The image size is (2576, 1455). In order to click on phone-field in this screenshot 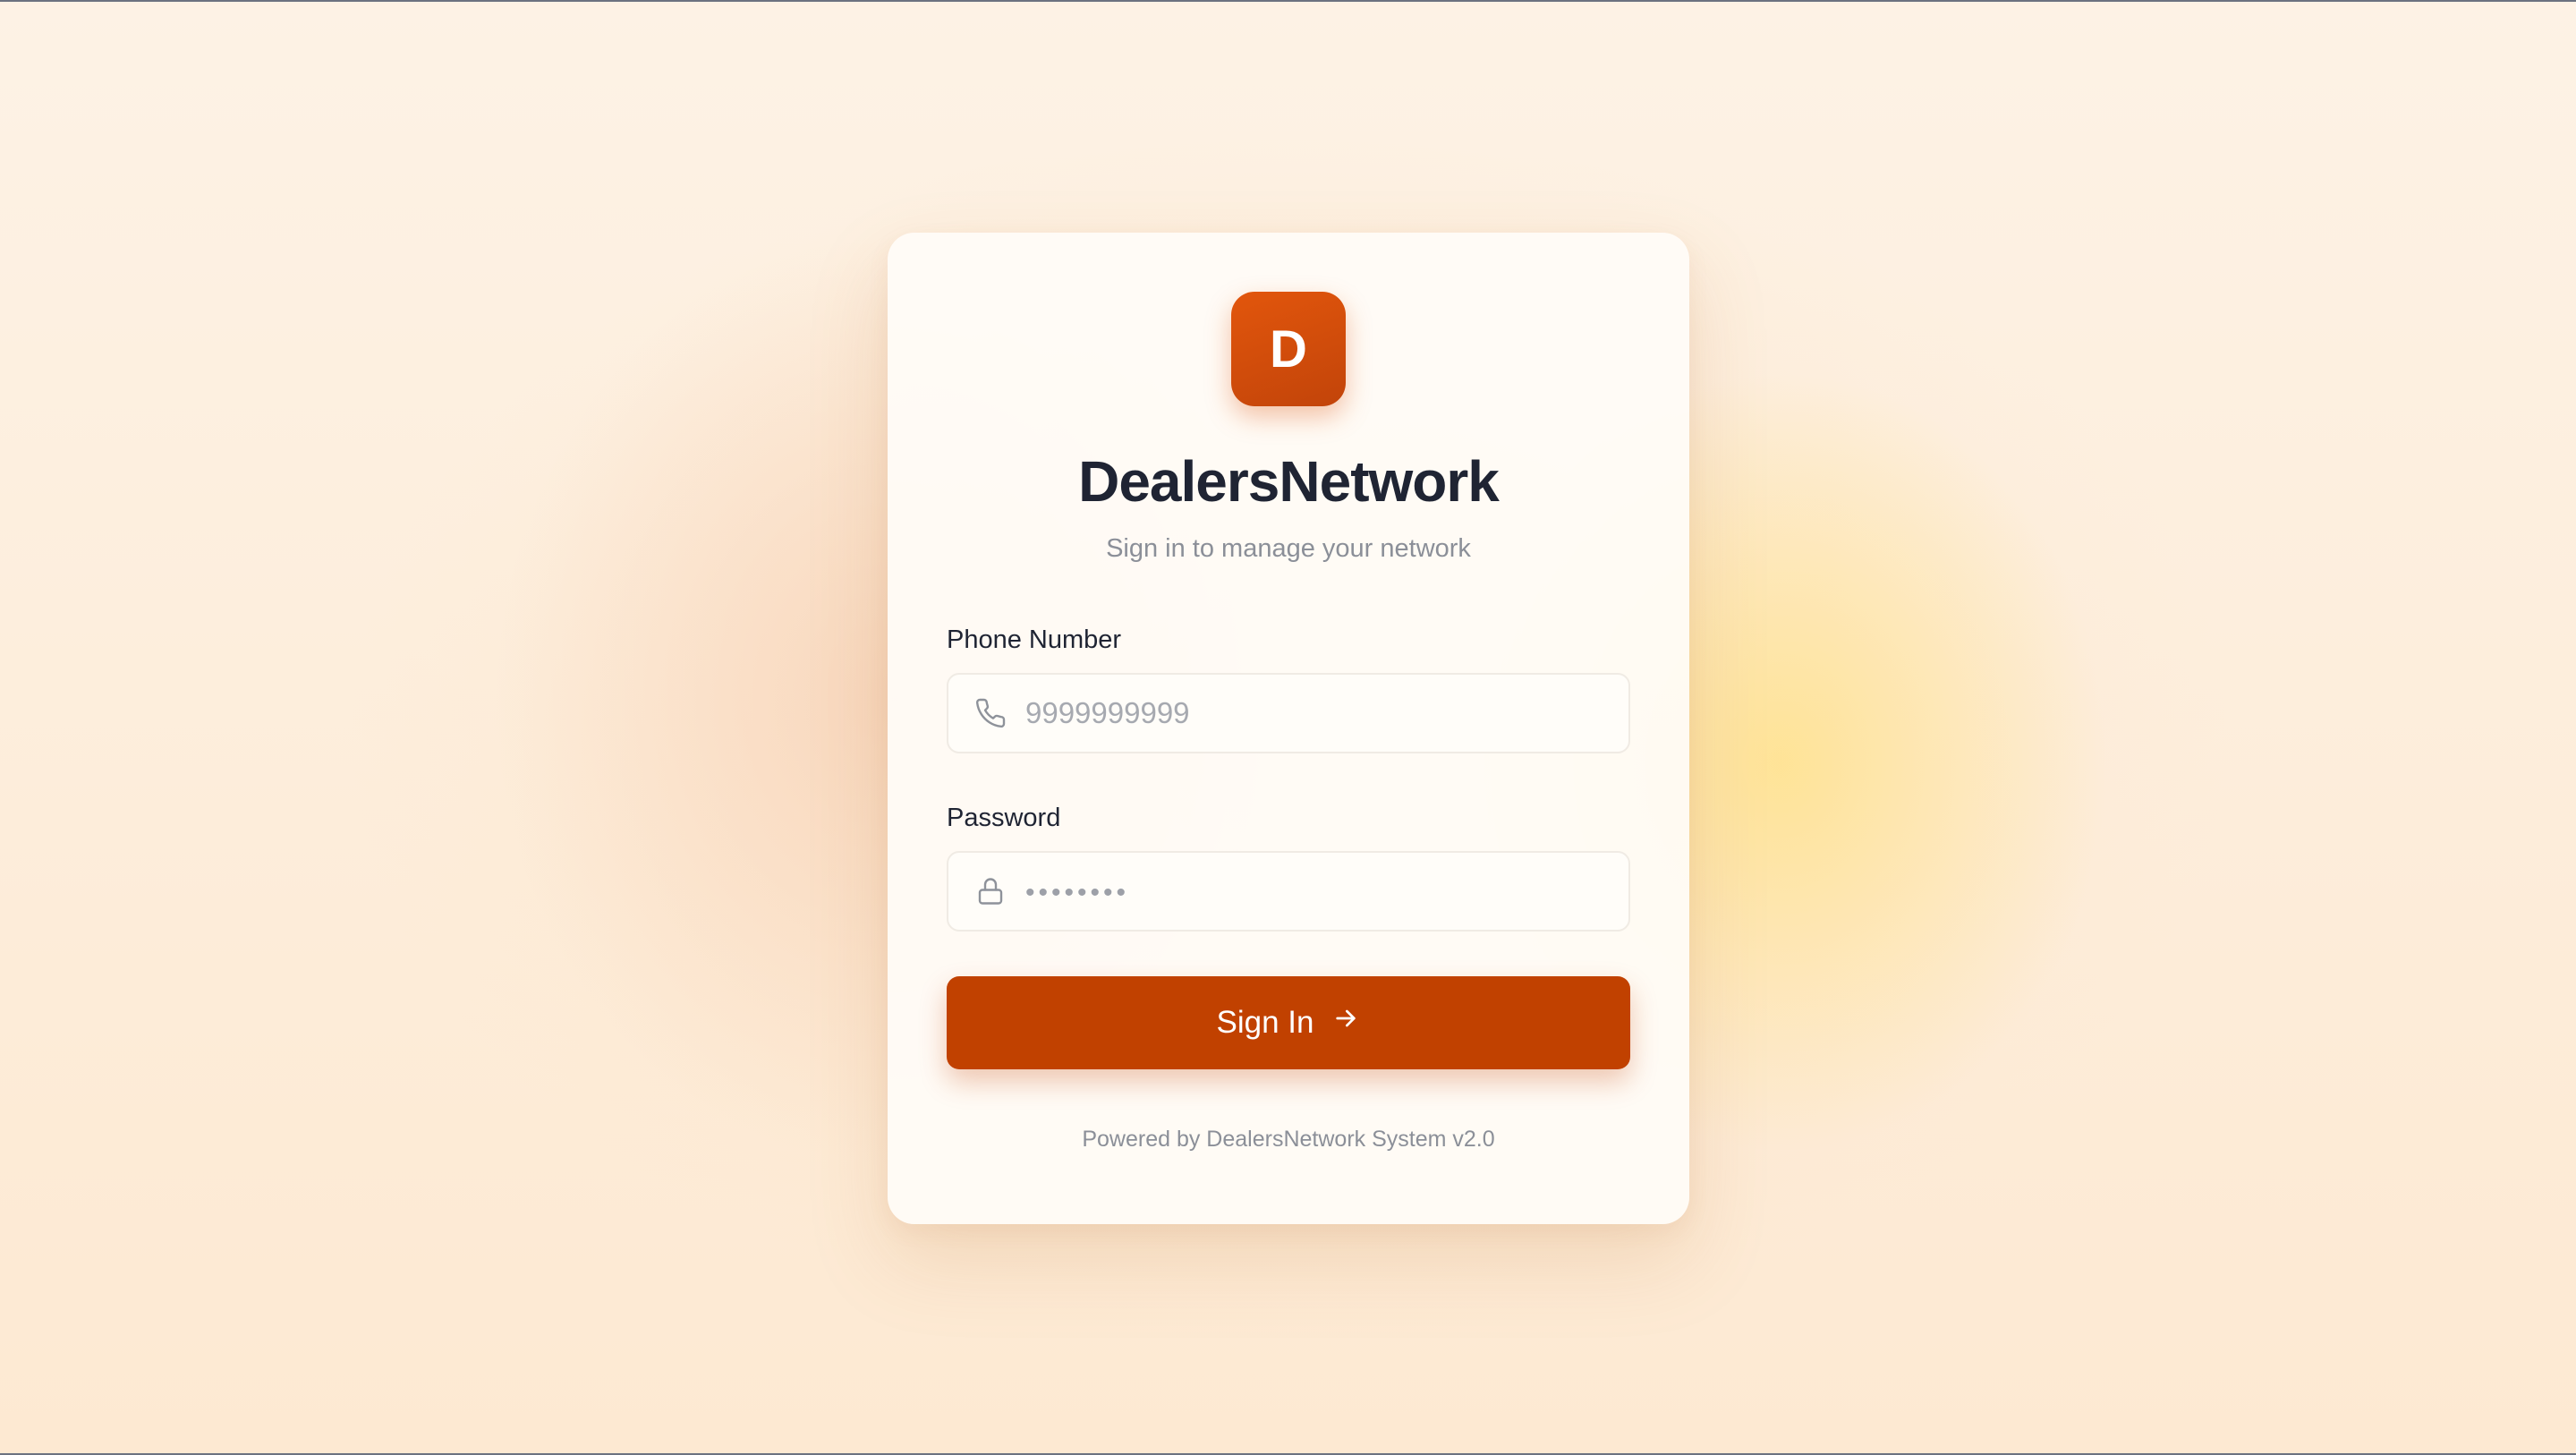, I will do `click(1288, 712)`.